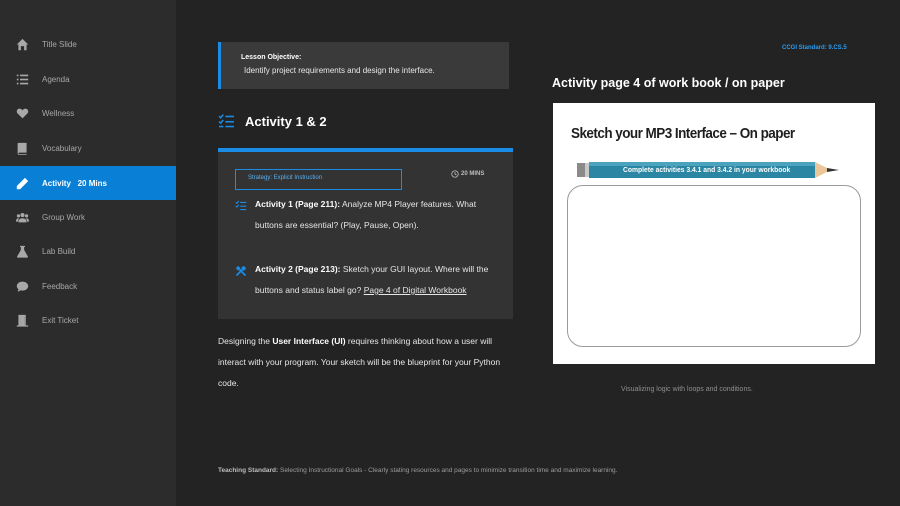 The image size is (900, 506). I want to click on clock-icon, so click(455, 174).